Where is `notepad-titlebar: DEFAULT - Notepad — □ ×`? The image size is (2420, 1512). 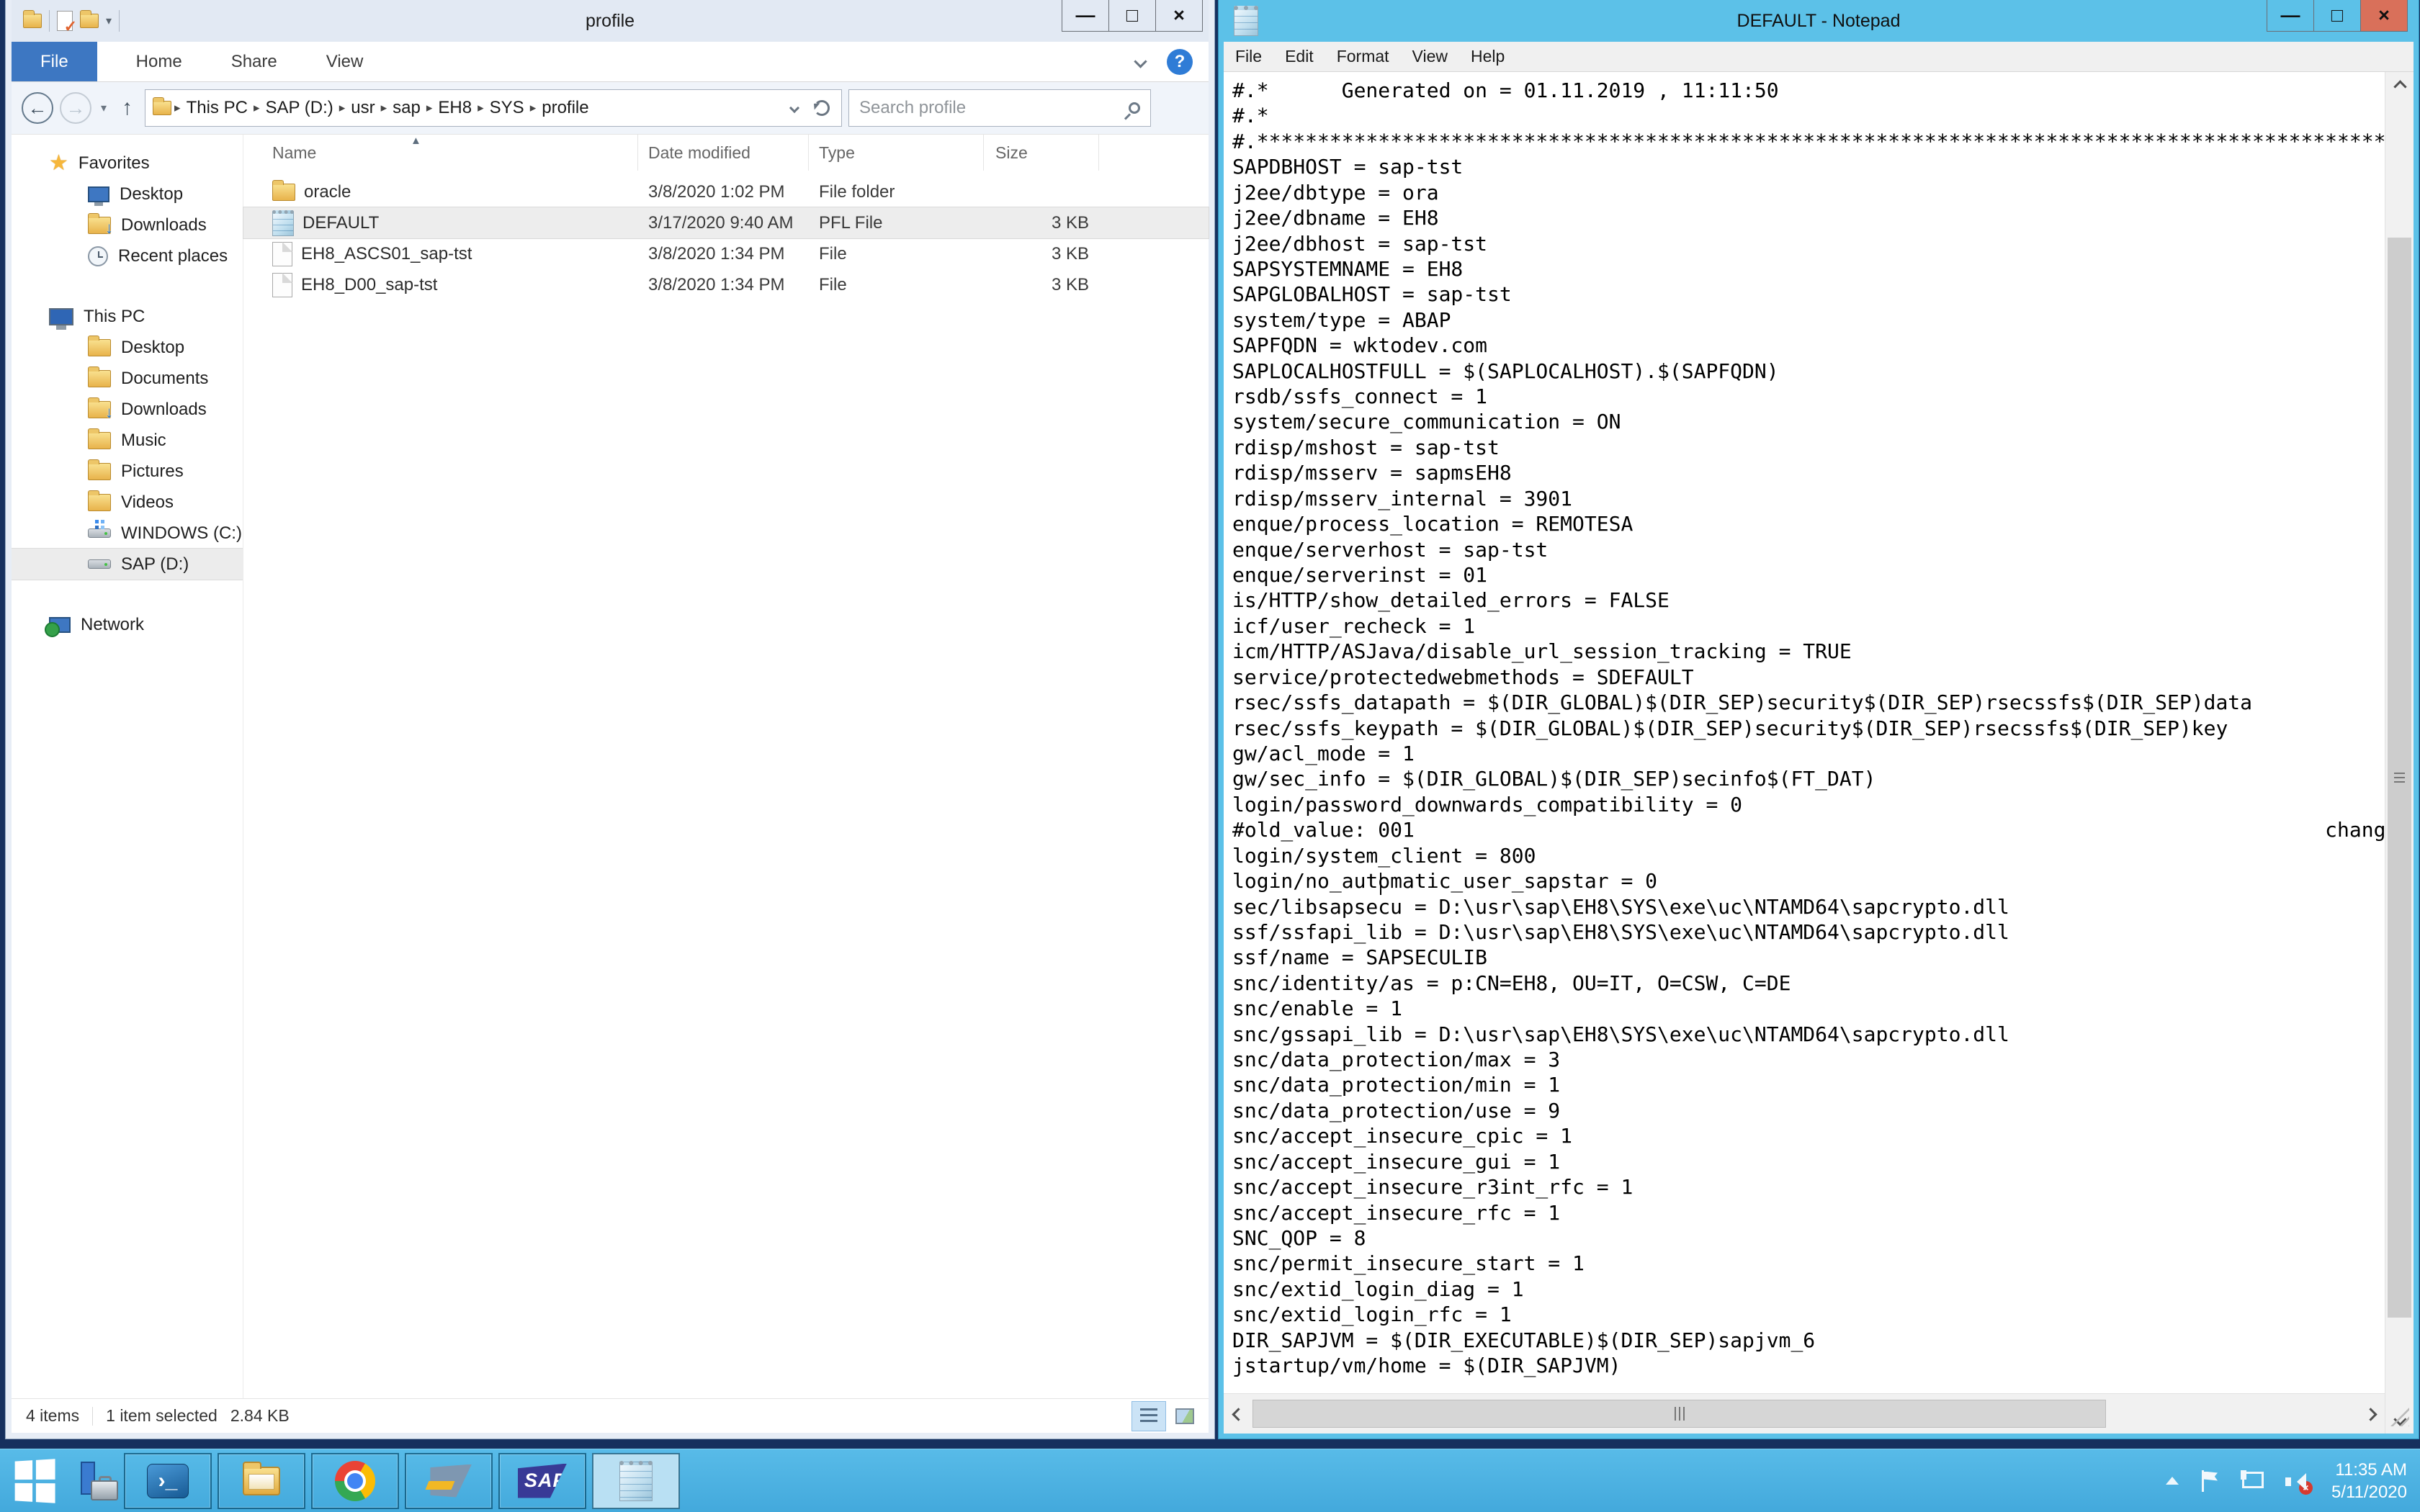
notepad-titlebar: DEFAULT - Notepad — □ × is located at coordinates (1819, 21).